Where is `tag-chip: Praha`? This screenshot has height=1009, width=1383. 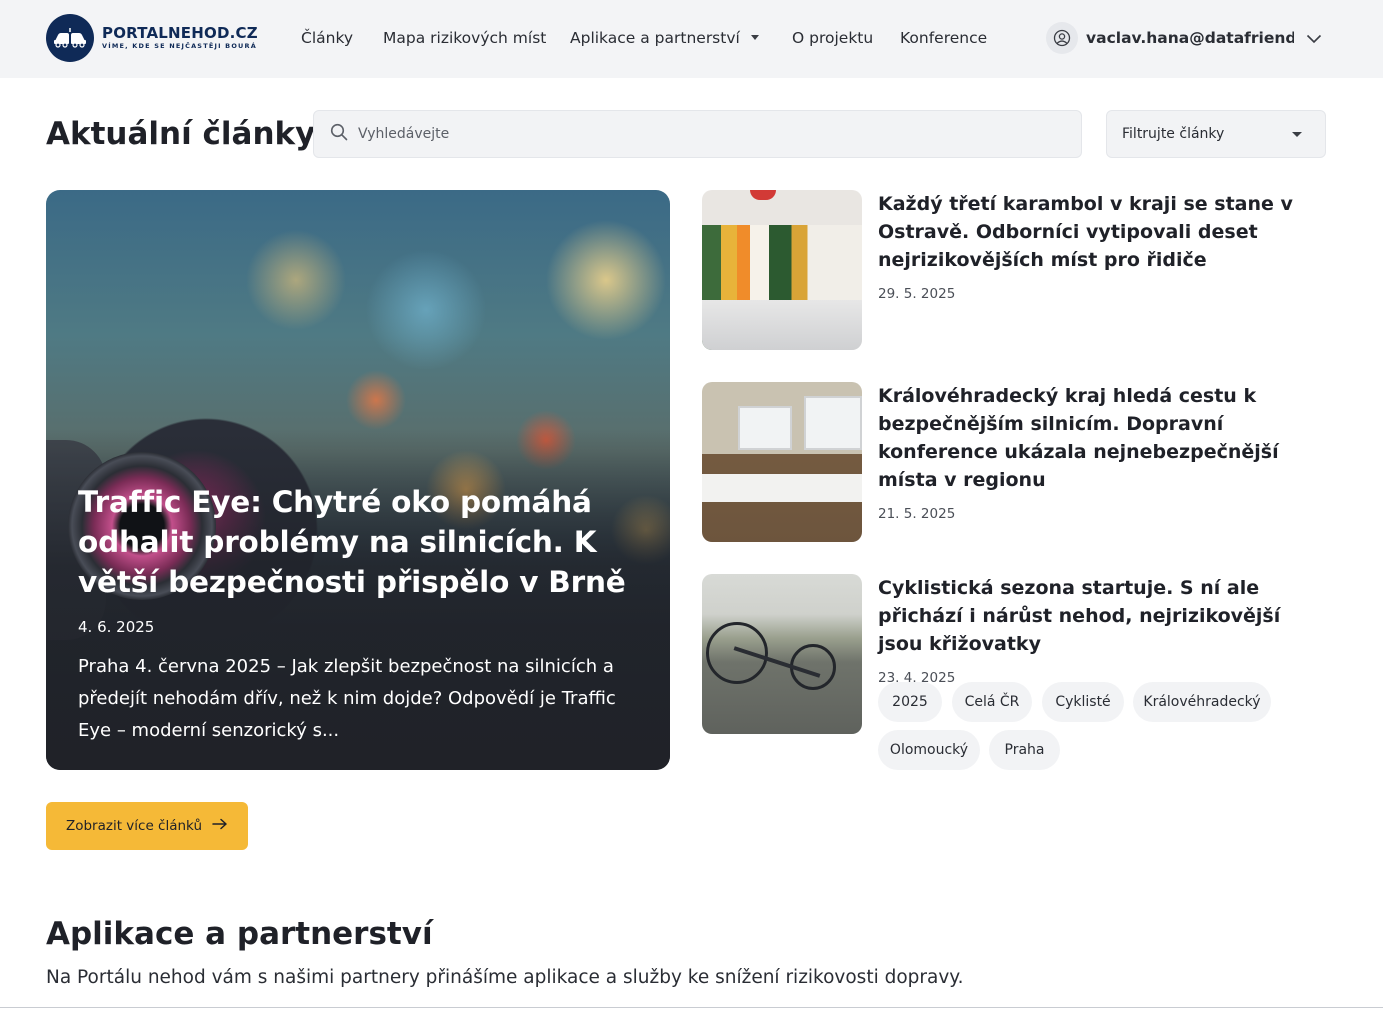 tag-chip: Praha is located at coordinates (1024, 750).